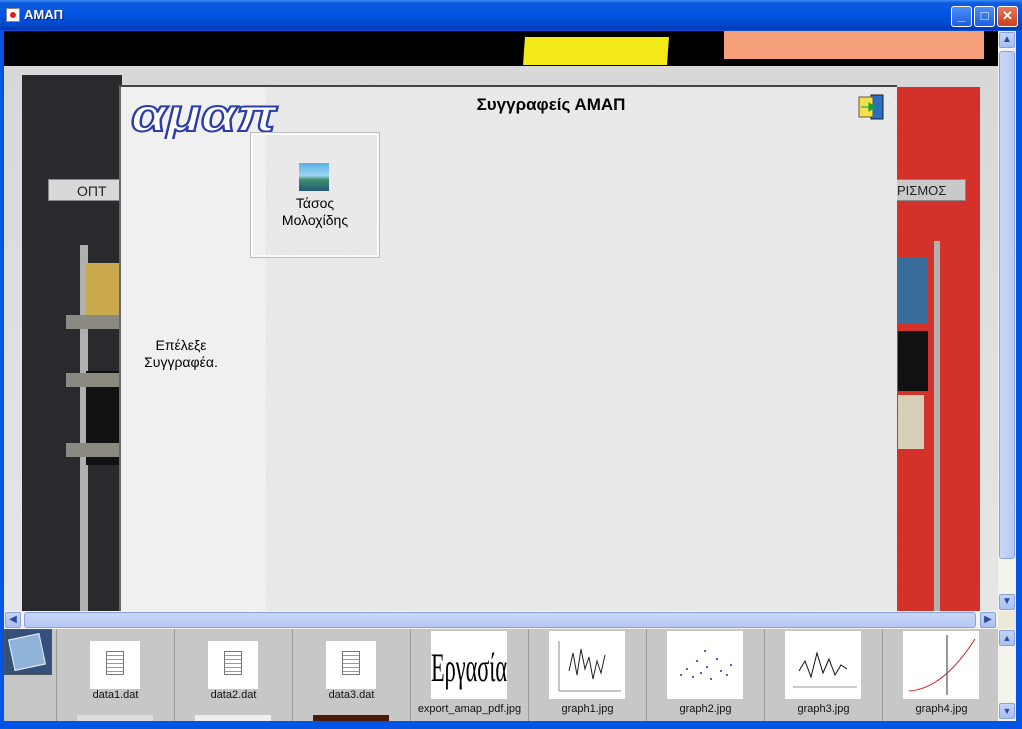  I want to click on landscape-photo-icon, so click(314, 177).